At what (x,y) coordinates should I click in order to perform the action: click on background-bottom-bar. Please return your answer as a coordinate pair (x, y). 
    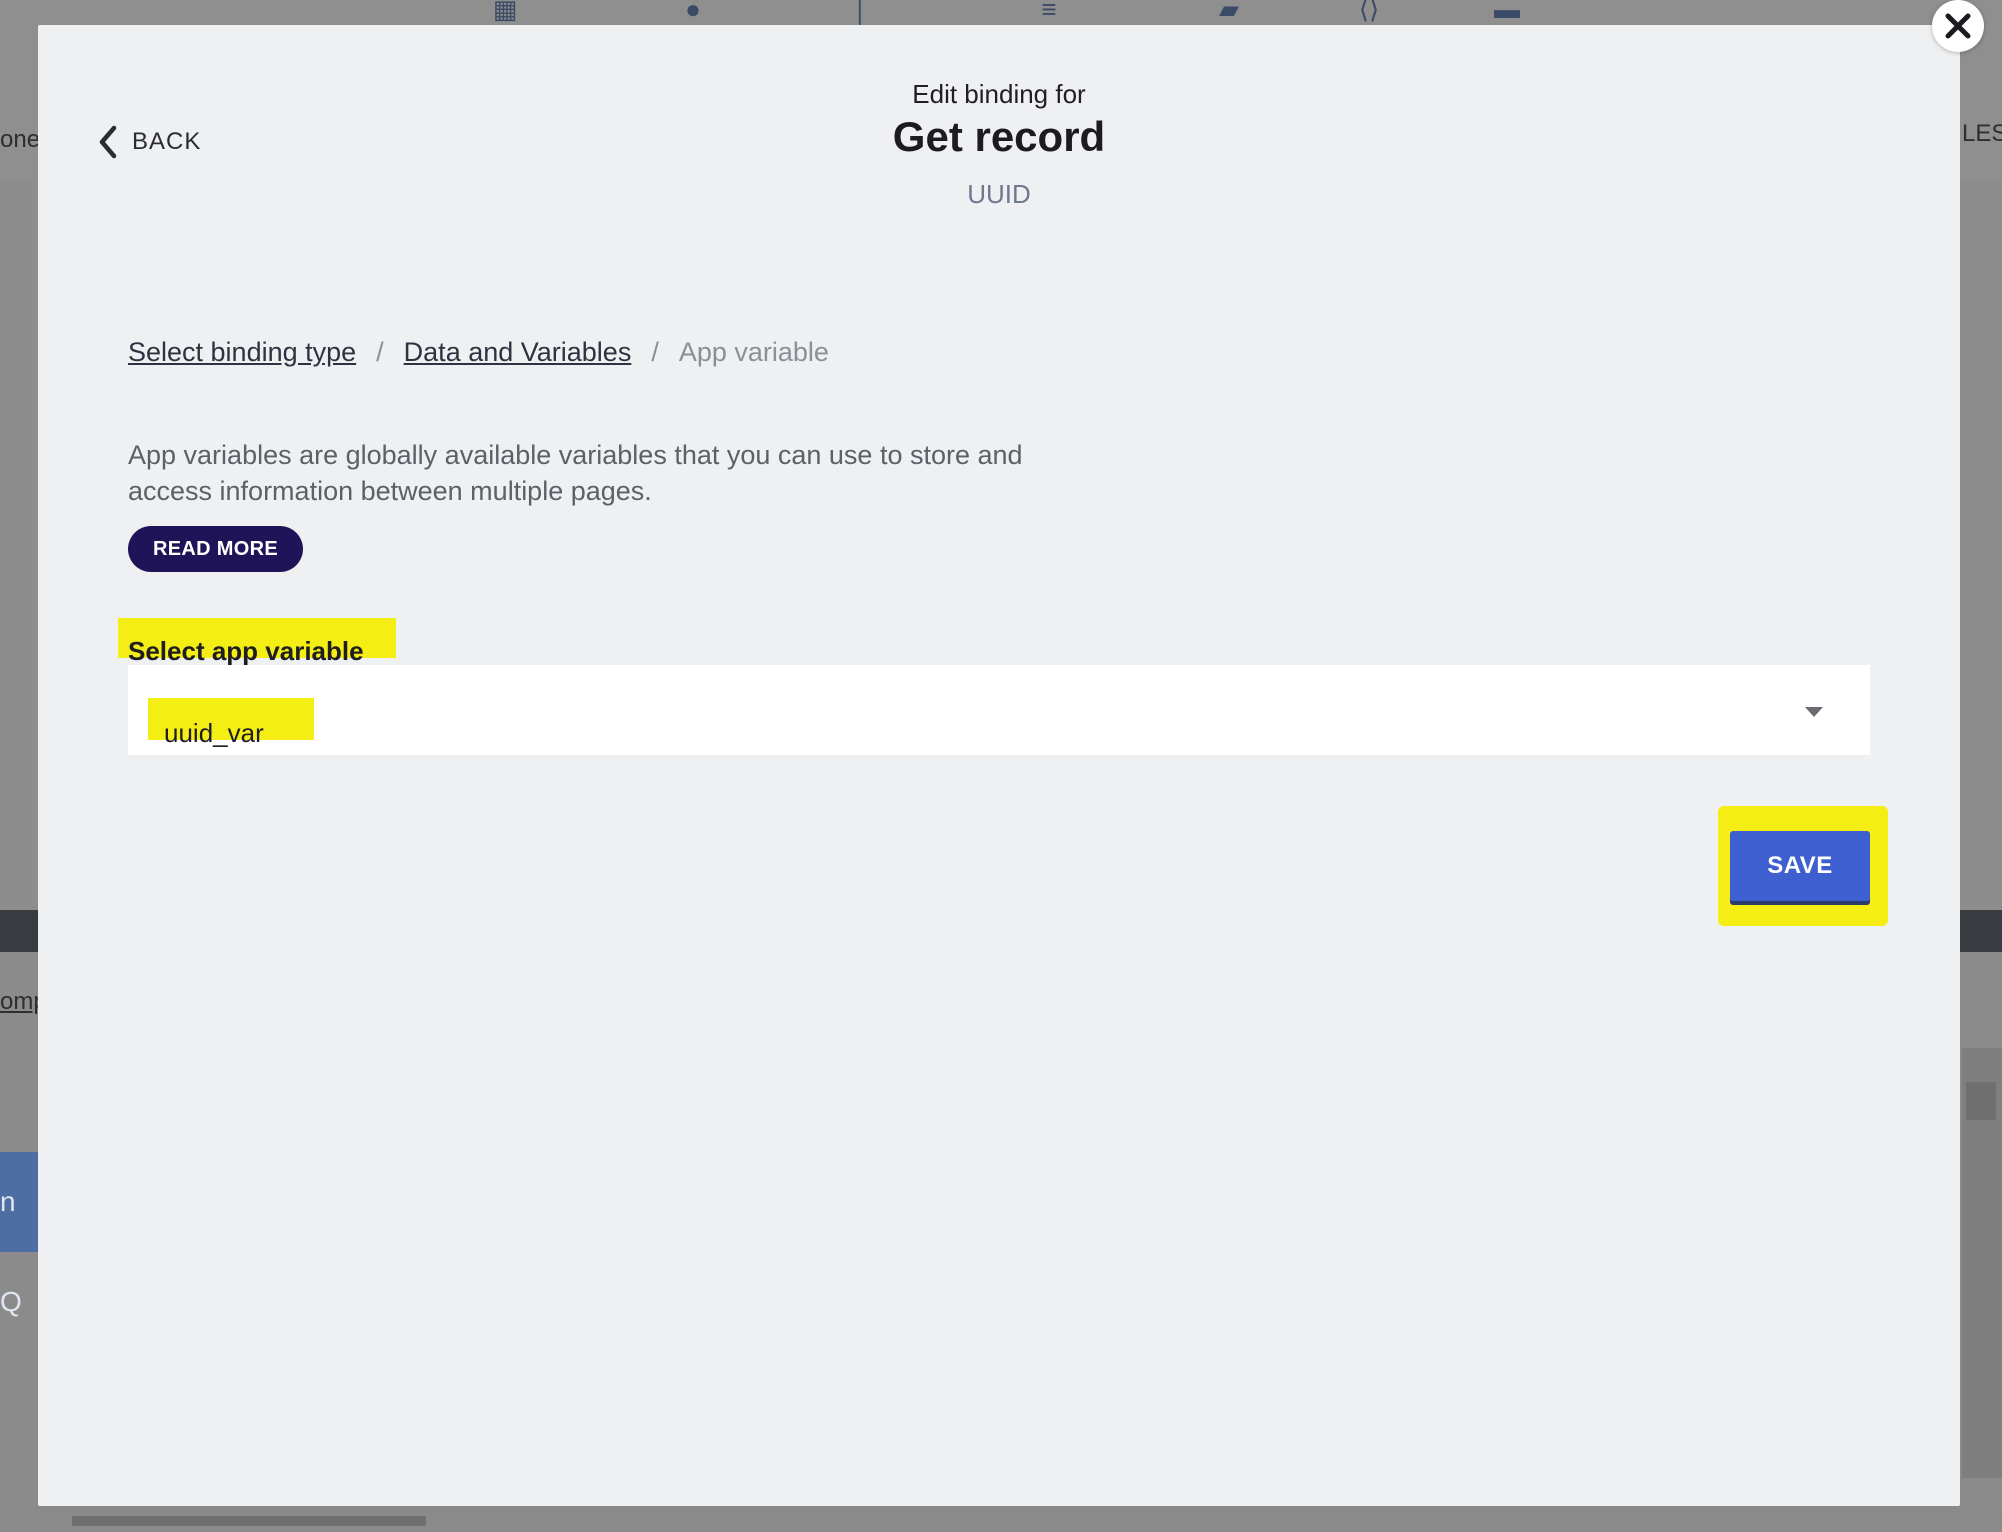
    Looking at the image, I should click on (1001, 1519).